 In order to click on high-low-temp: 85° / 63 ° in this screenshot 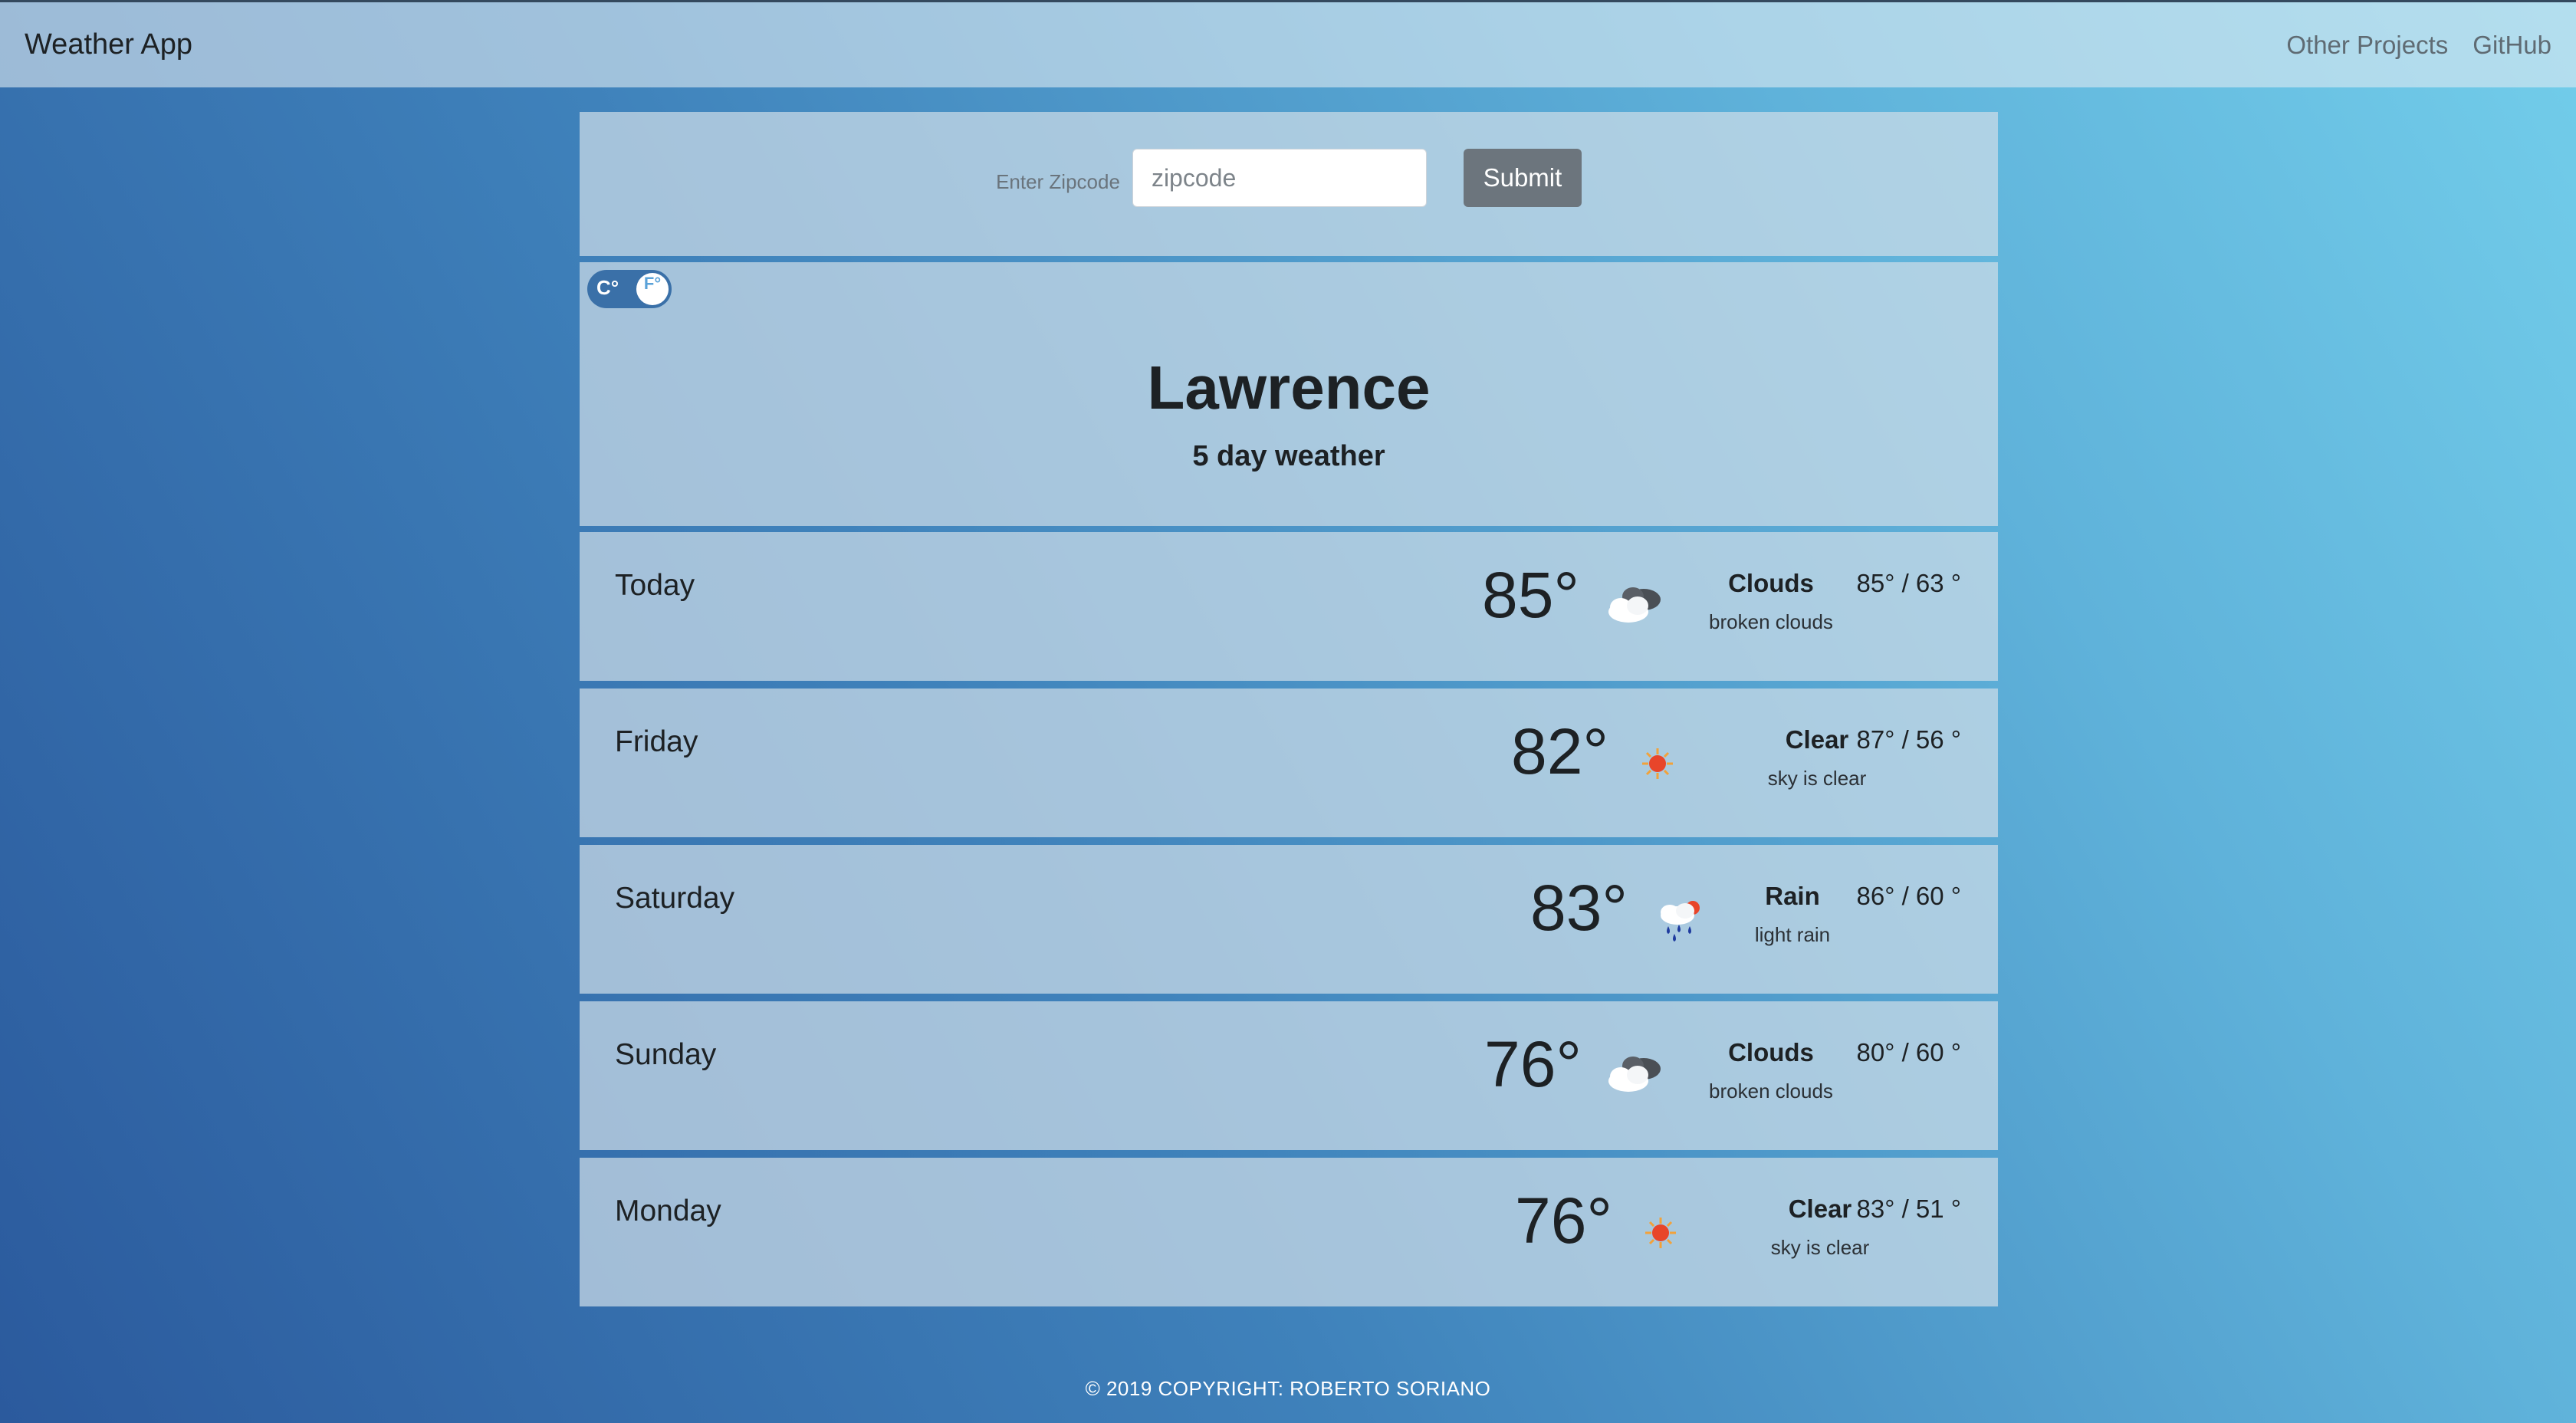, I will do `click(1909, 583)`.